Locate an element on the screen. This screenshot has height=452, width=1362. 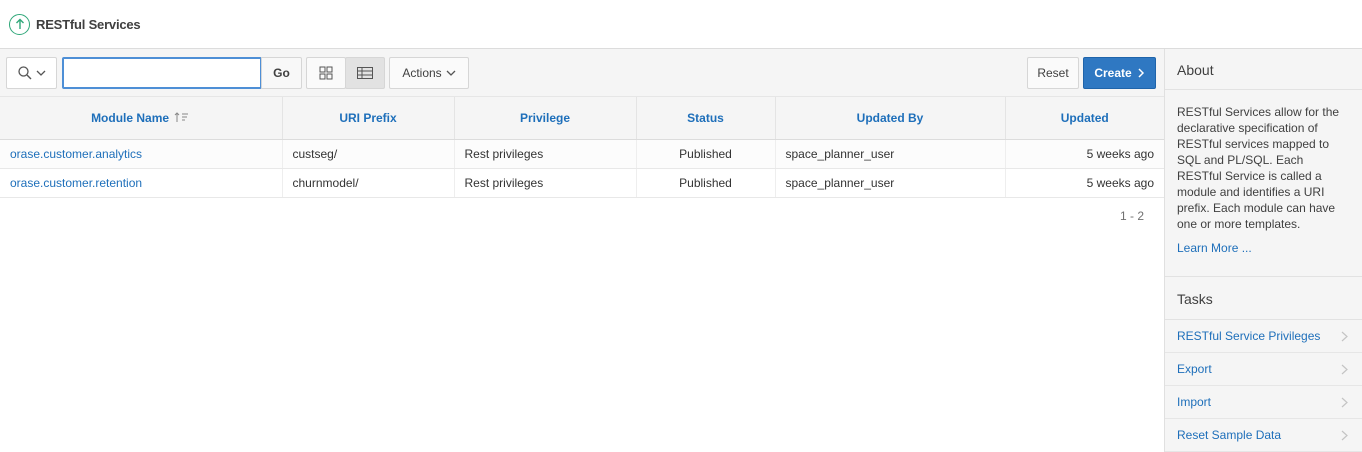
reset-button: Reset is located at coordinates (1053, 73).